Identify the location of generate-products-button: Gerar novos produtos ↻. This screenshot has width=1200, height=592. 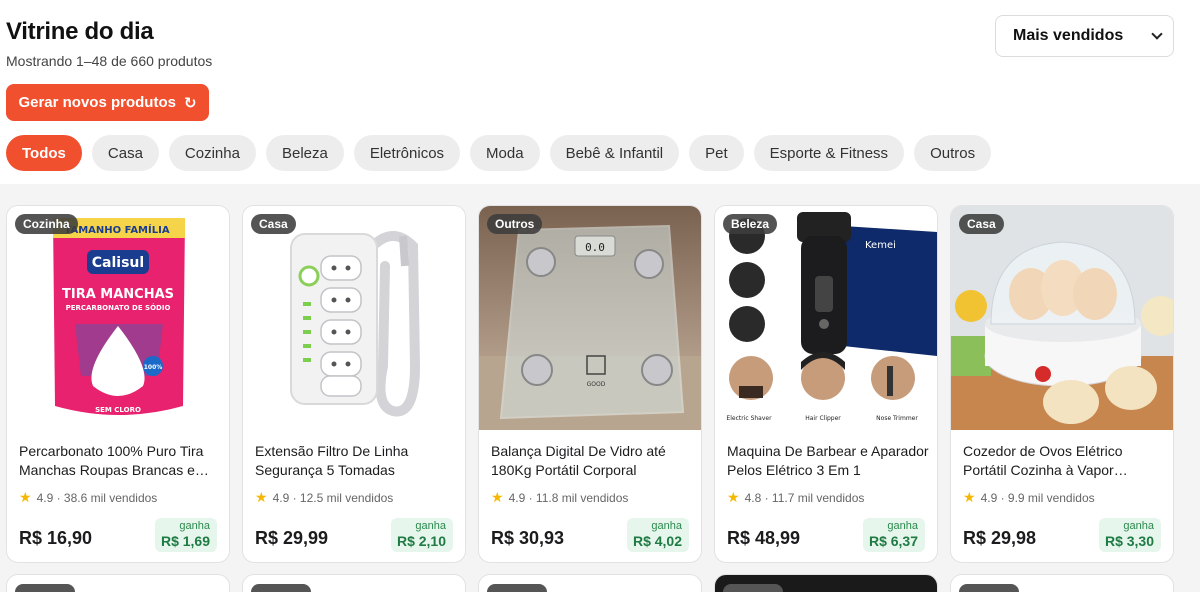
(107, 102).